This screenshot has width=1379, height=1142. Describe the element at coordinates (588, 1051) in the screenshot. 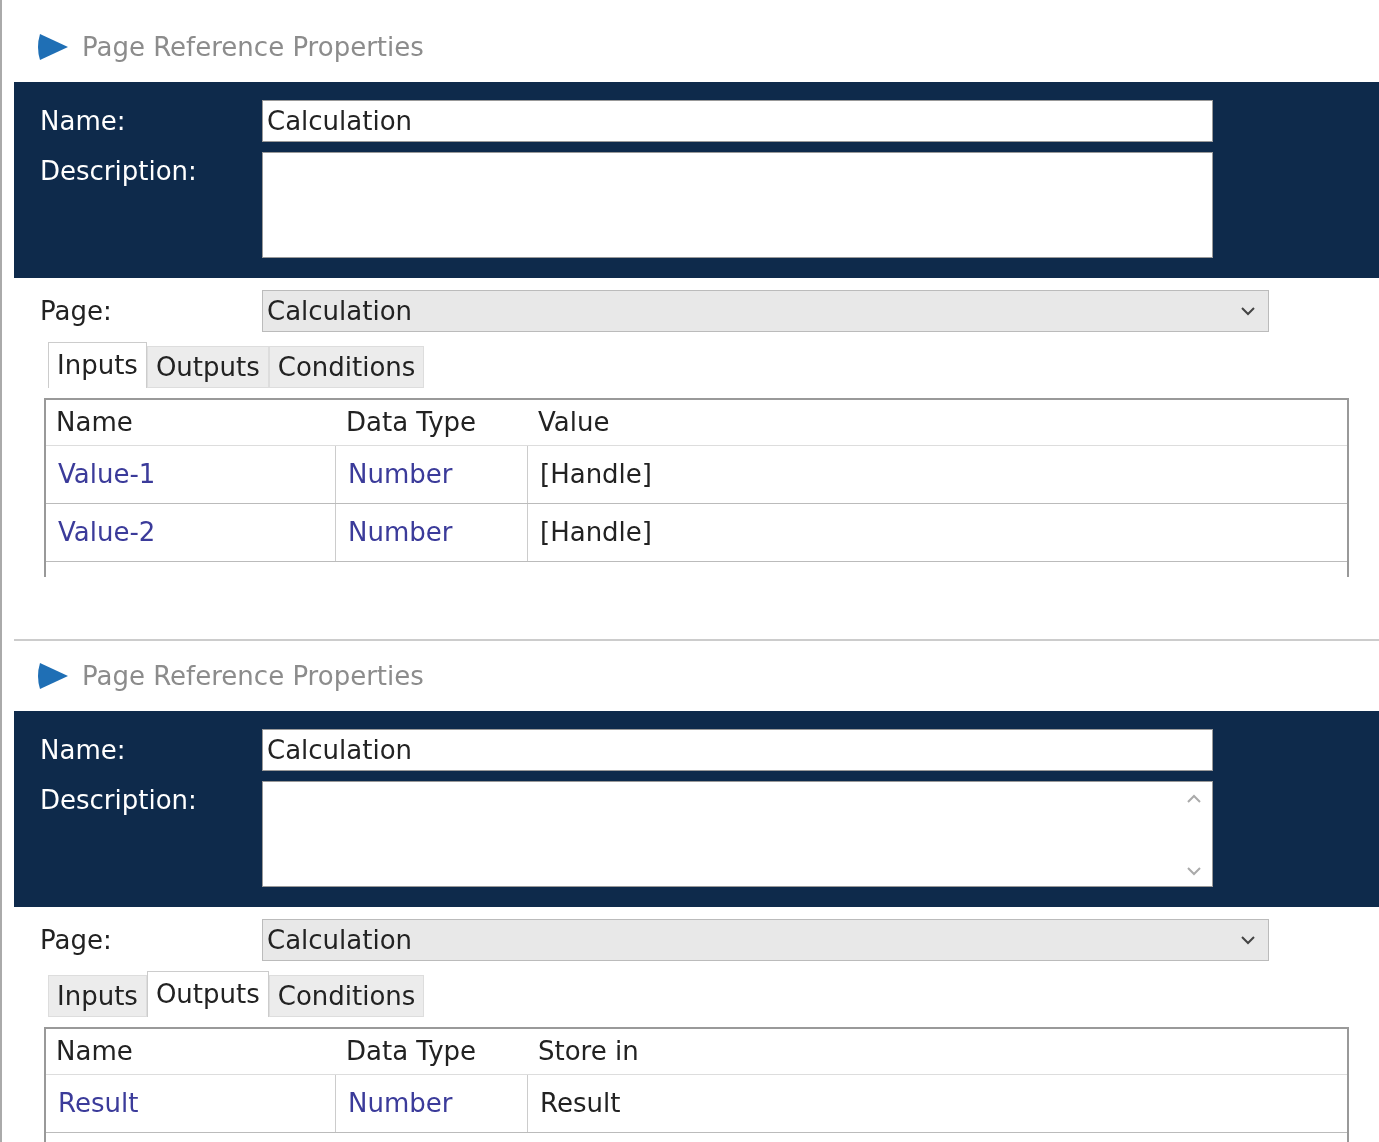

I see `column-header: Store in` at that location.